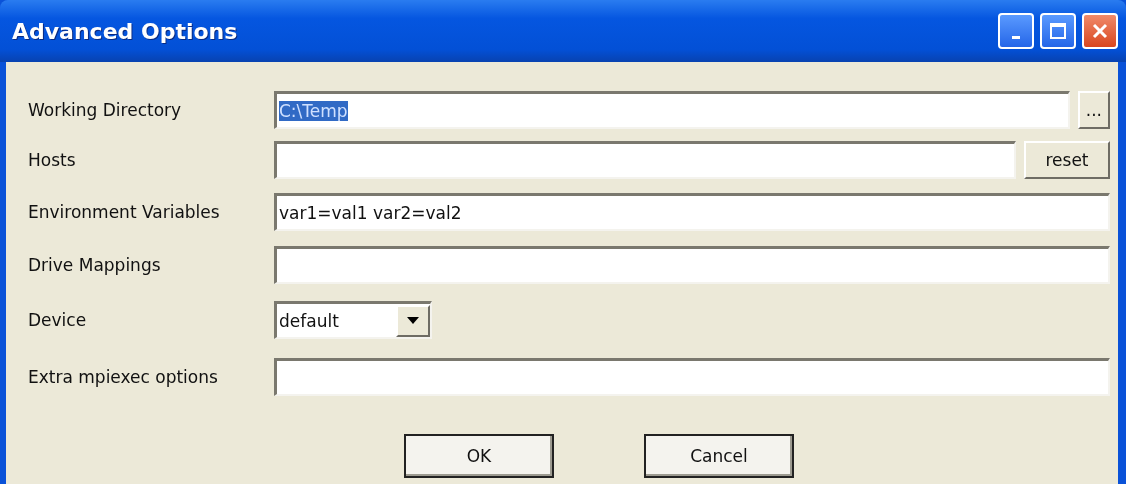 The image size is (1126, 484). Describe the element at coordinates (95, 265) in the screenshot. I see `field-label: Drive Mappings` at that location.